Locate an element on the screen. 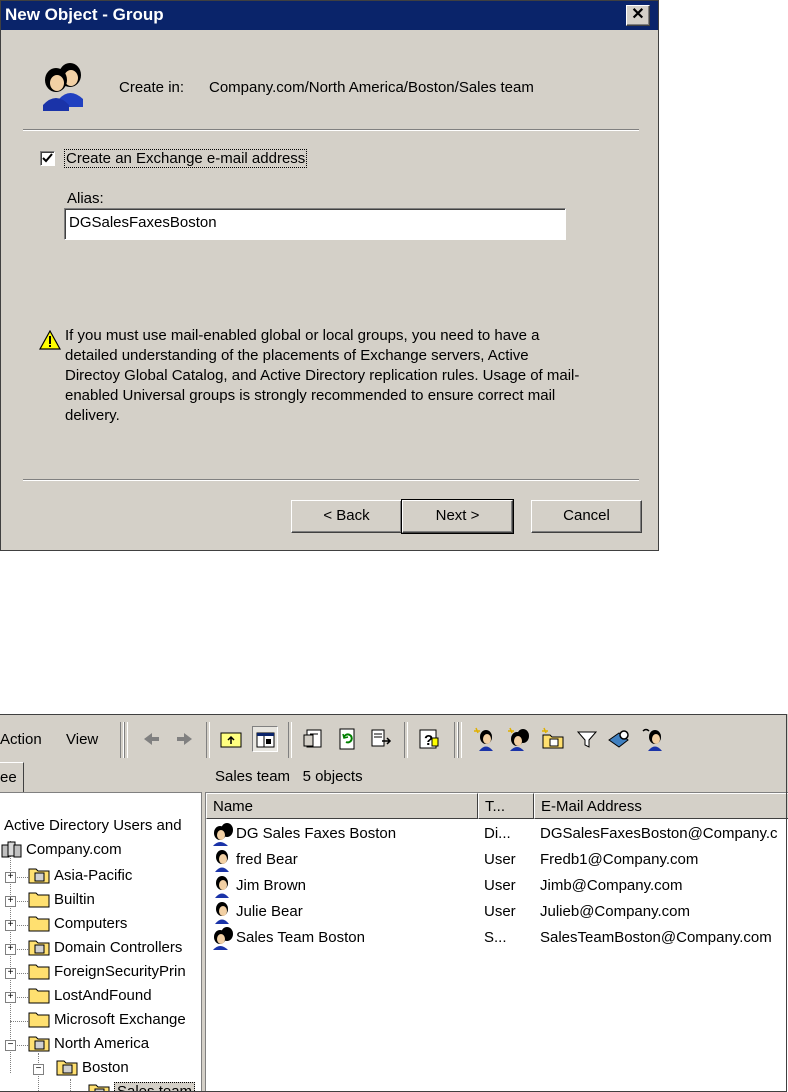 The image size is (788, 1092). create-in-label: Create in: is located at coordinates (152, 87).